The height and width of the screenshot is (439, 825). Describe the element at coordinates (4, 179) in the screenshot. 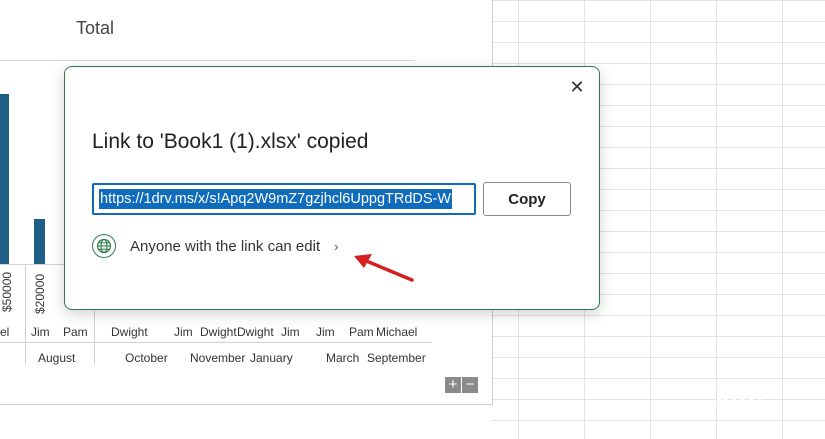

I see `bar-el` at that location.